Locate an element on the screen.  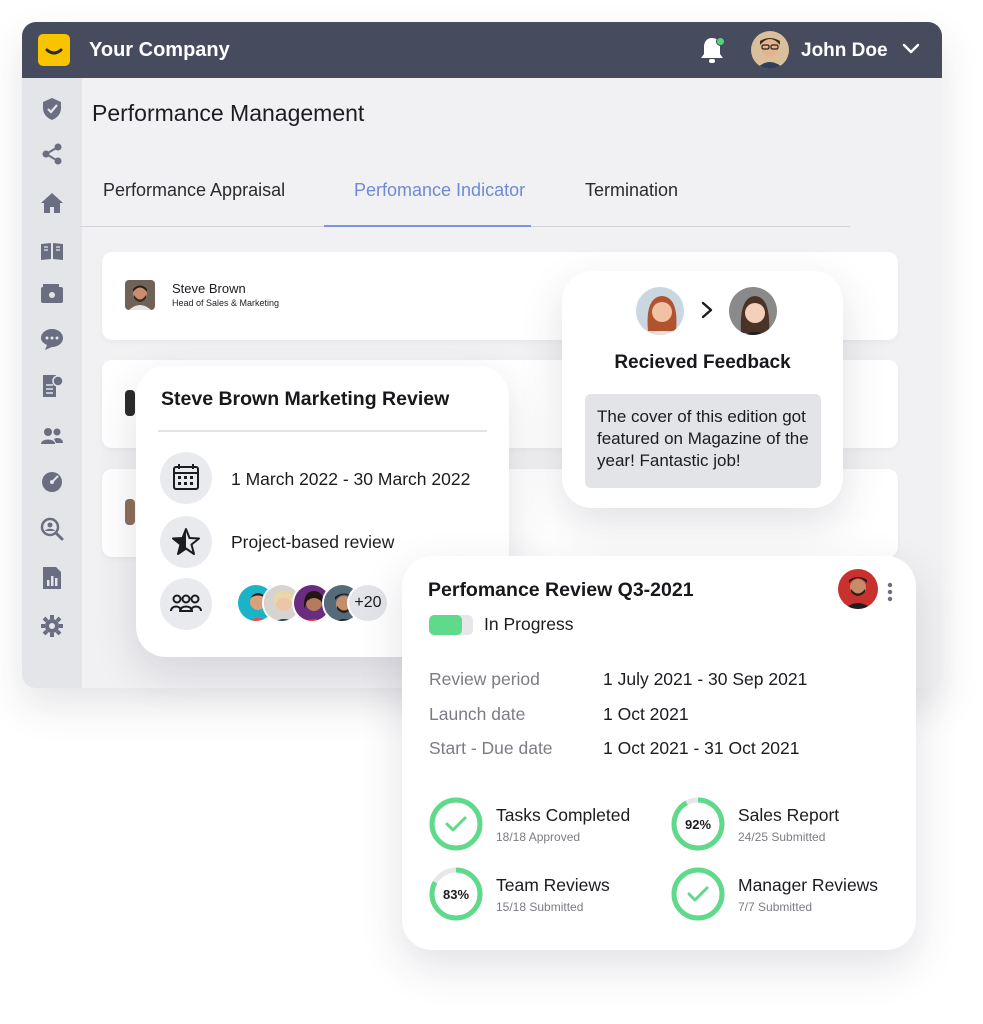
user-name: John Doe is located at coordinates (844, 51).